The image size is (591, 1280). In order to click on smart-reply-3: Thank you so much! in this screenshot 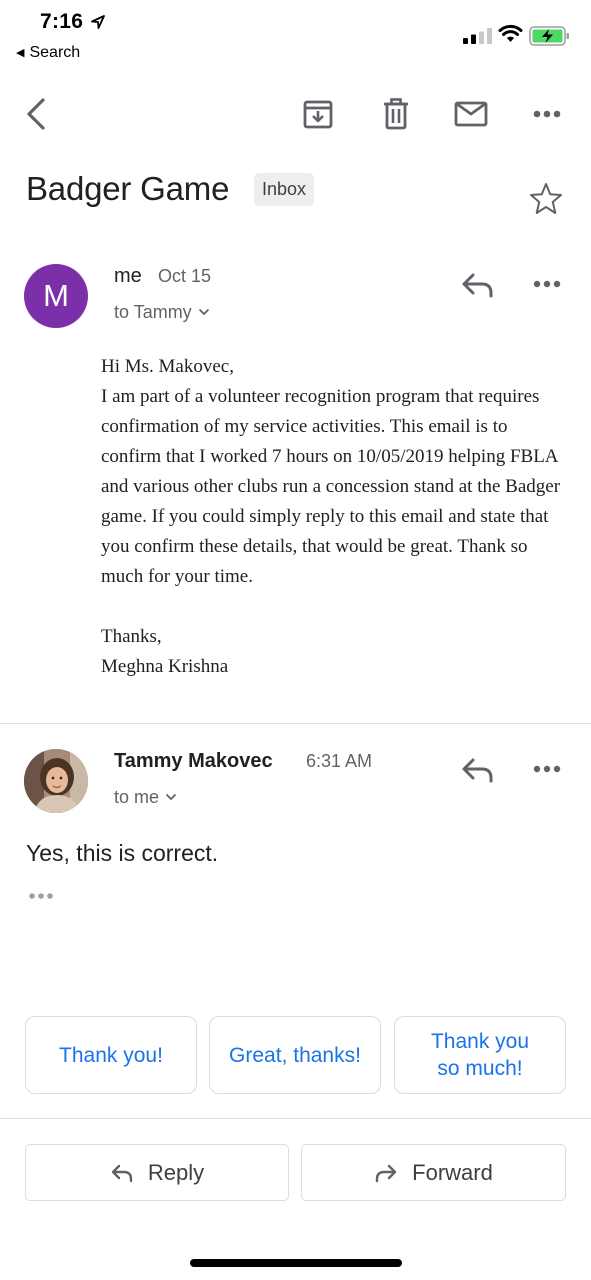, I will do `click(480, 1055)`.